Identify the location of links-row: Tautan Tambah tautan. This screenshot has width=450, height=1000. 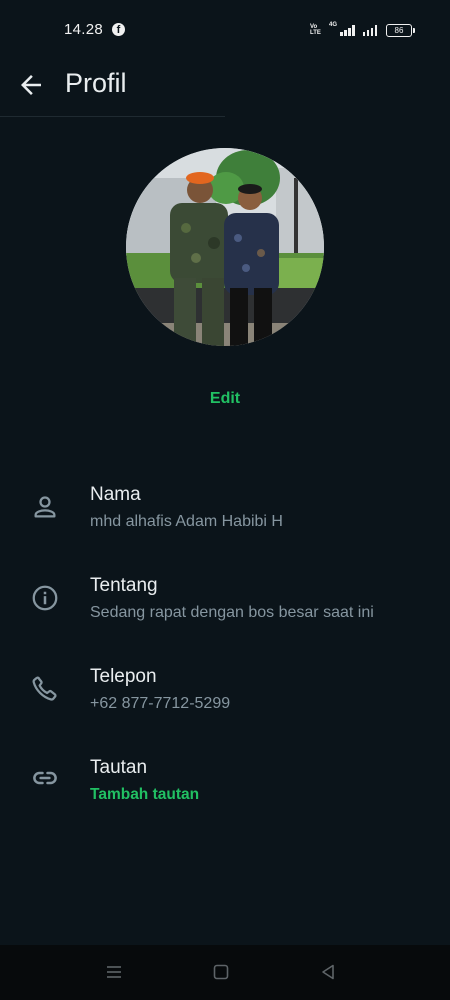
(225, 792).